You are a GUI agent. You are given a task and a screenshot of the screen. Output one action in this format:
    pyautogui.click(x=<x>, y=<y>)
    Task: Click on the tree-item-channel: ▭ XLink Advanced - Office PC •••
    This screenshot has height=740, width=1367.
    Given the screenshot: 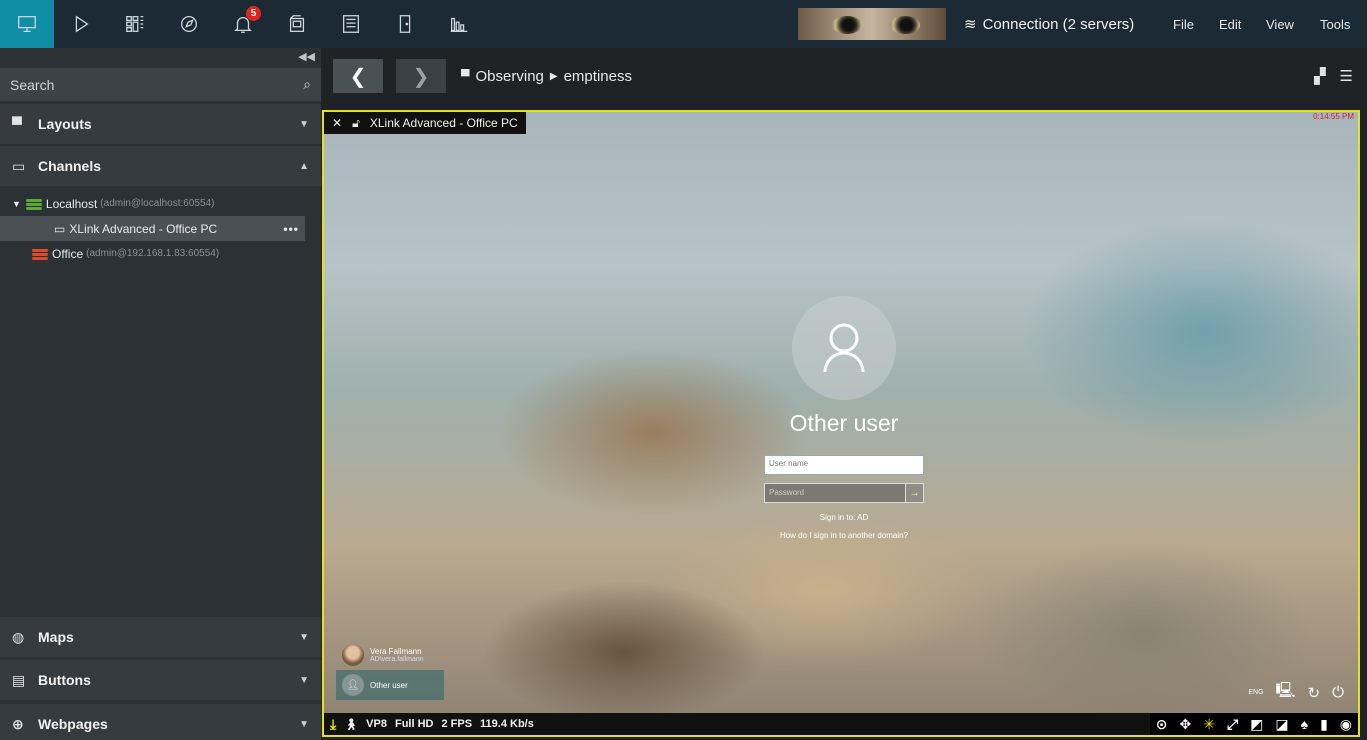 What is the action you would take?
    pyautogui.click(x=152, y=228)
    